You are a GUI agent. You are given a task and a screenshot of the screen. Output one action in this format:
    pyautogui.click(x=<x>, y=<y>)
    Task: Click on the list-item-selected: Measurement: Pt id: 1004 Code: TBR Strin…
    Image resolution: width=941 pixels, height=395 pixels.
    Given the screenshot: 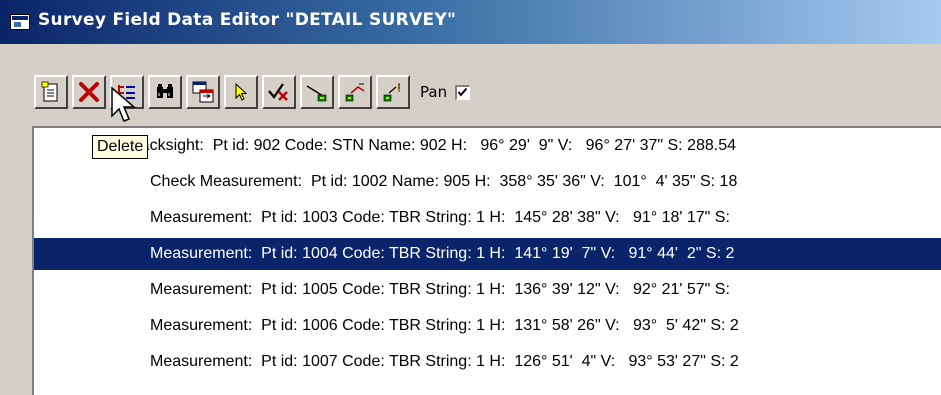 What is the action you would take?
    pyautogui.click(x=487, y=254)
    